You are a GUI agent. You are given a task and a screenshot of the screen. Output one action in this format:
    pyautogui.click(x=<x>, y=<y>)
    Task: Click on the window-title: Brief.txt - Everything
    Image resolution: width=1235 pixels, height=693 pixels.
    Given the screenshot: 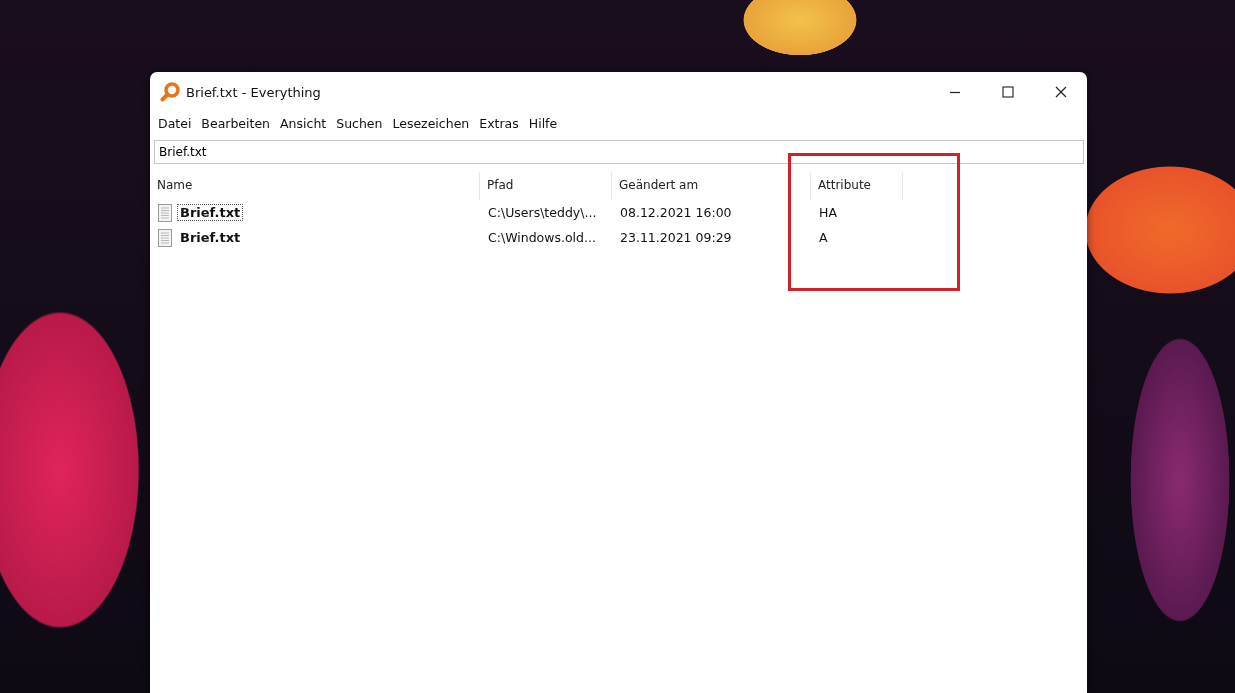 What is the action you would take?
    pyautogui.click(x=253, y=92)
    